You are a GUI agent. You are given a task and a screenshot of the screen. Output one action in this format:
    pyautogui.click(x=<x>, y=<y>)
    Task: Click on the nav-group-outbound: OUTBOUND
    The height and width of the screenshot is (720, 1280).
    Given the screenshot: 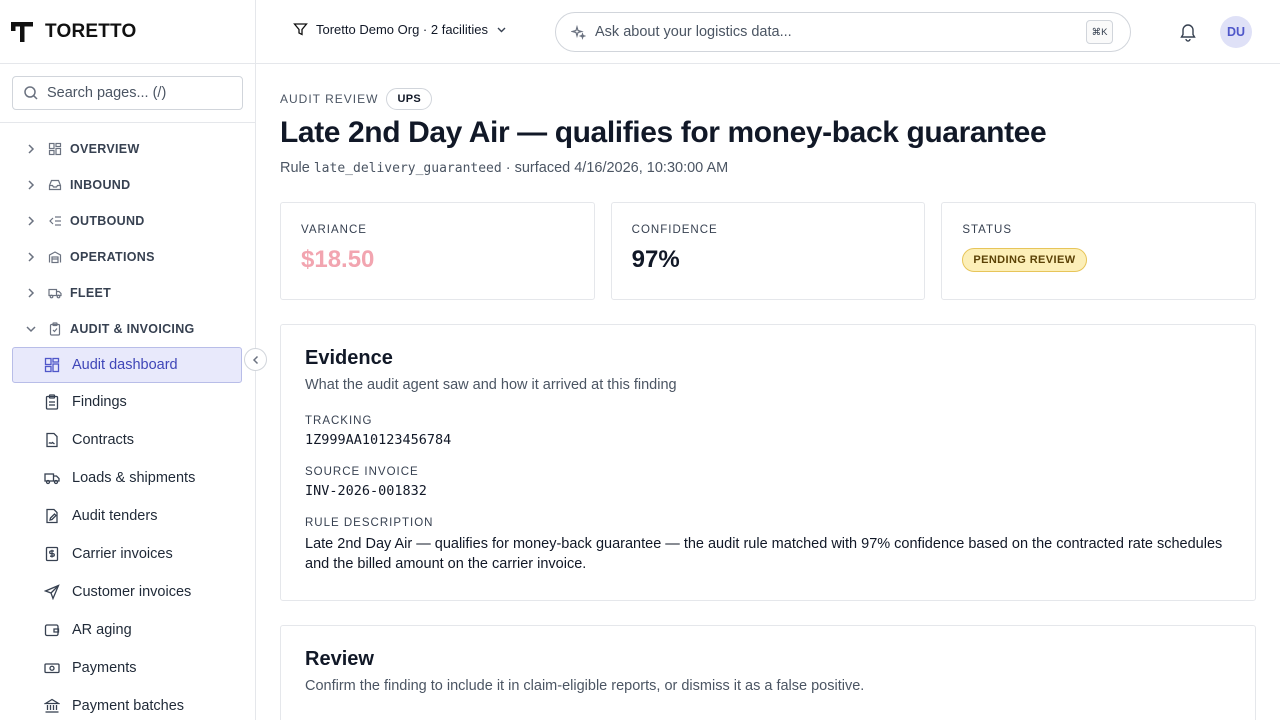 What is the action you would take?
    pyautogui.click(x=127, y=221)
    